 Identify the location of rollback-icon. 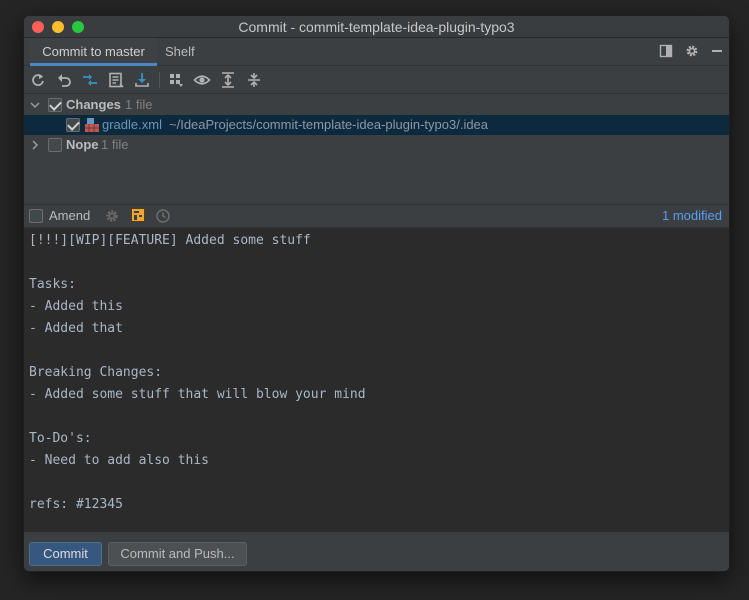
(64, 80).